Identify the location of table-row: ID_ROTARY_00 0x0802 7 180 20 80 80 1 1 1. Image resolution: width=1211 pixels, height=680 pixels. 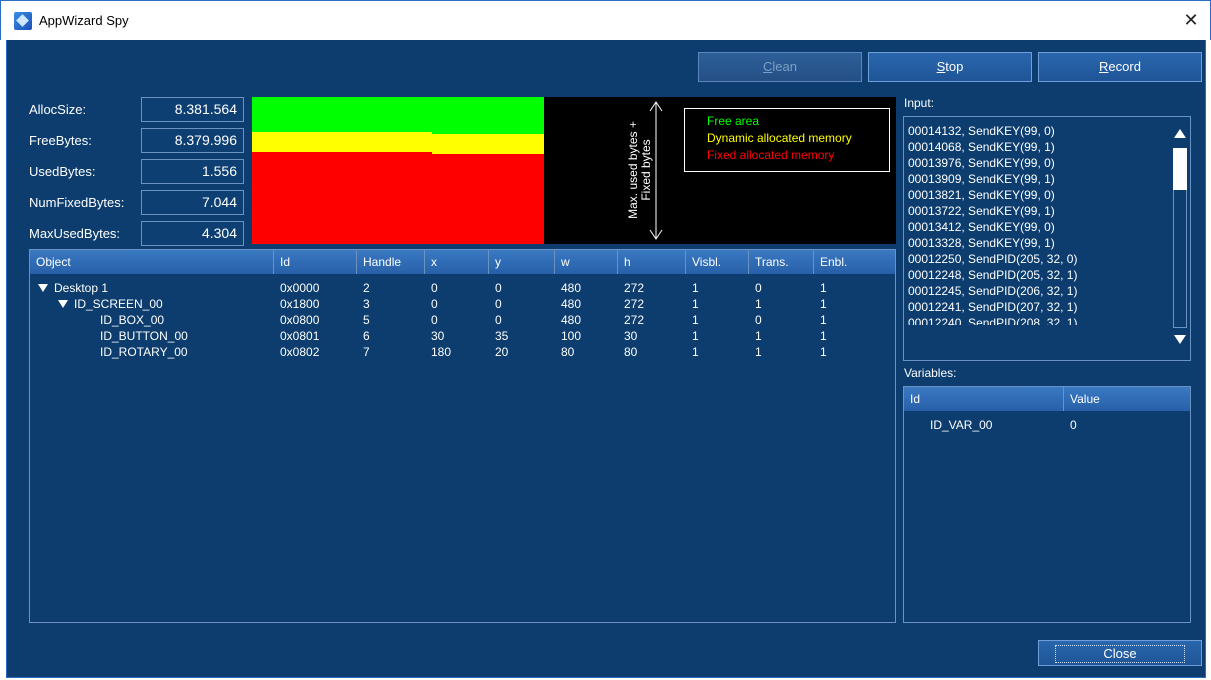
(462, 352).